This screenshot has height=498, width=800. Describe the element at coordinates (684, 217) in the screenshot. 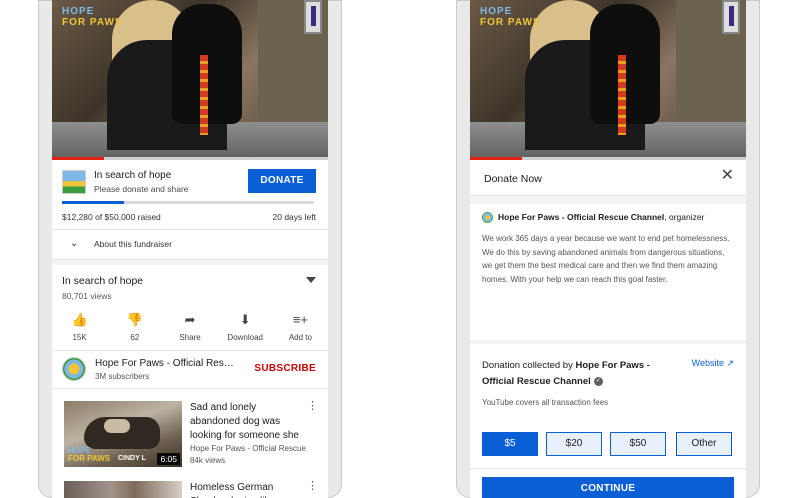

I see `organizer-role: , organizer` at that location.